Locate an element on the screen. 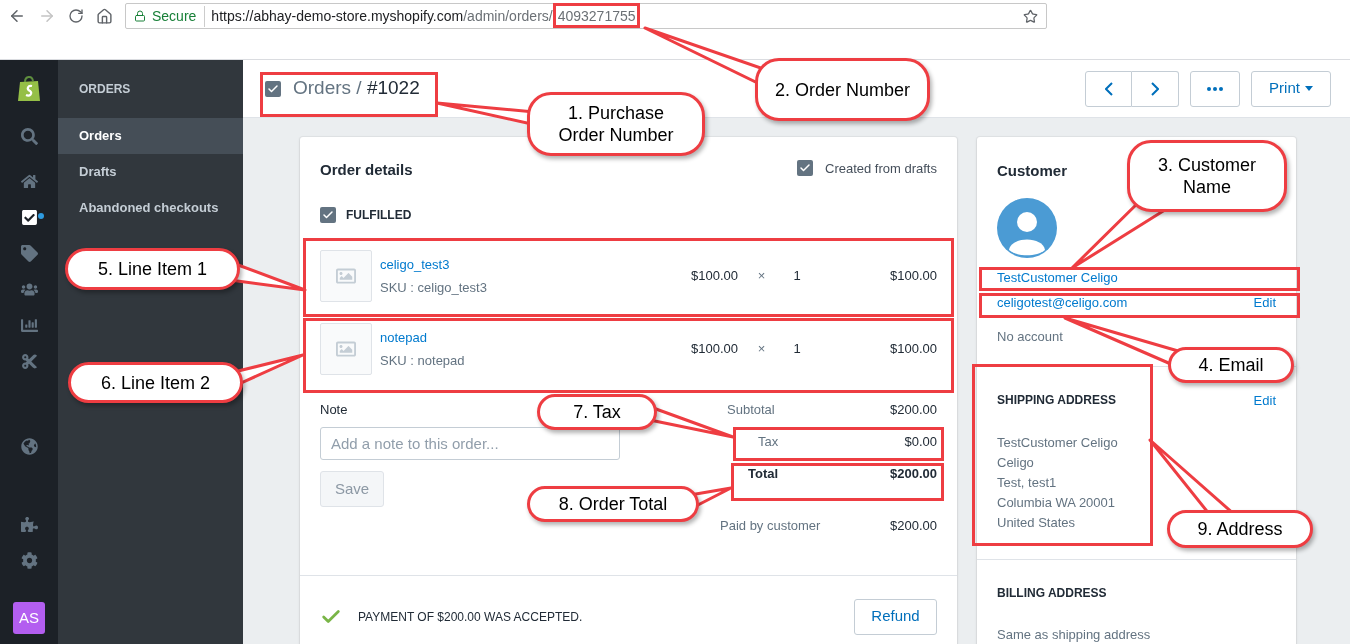  print-button: Print is located at coordinates (1291, 88).